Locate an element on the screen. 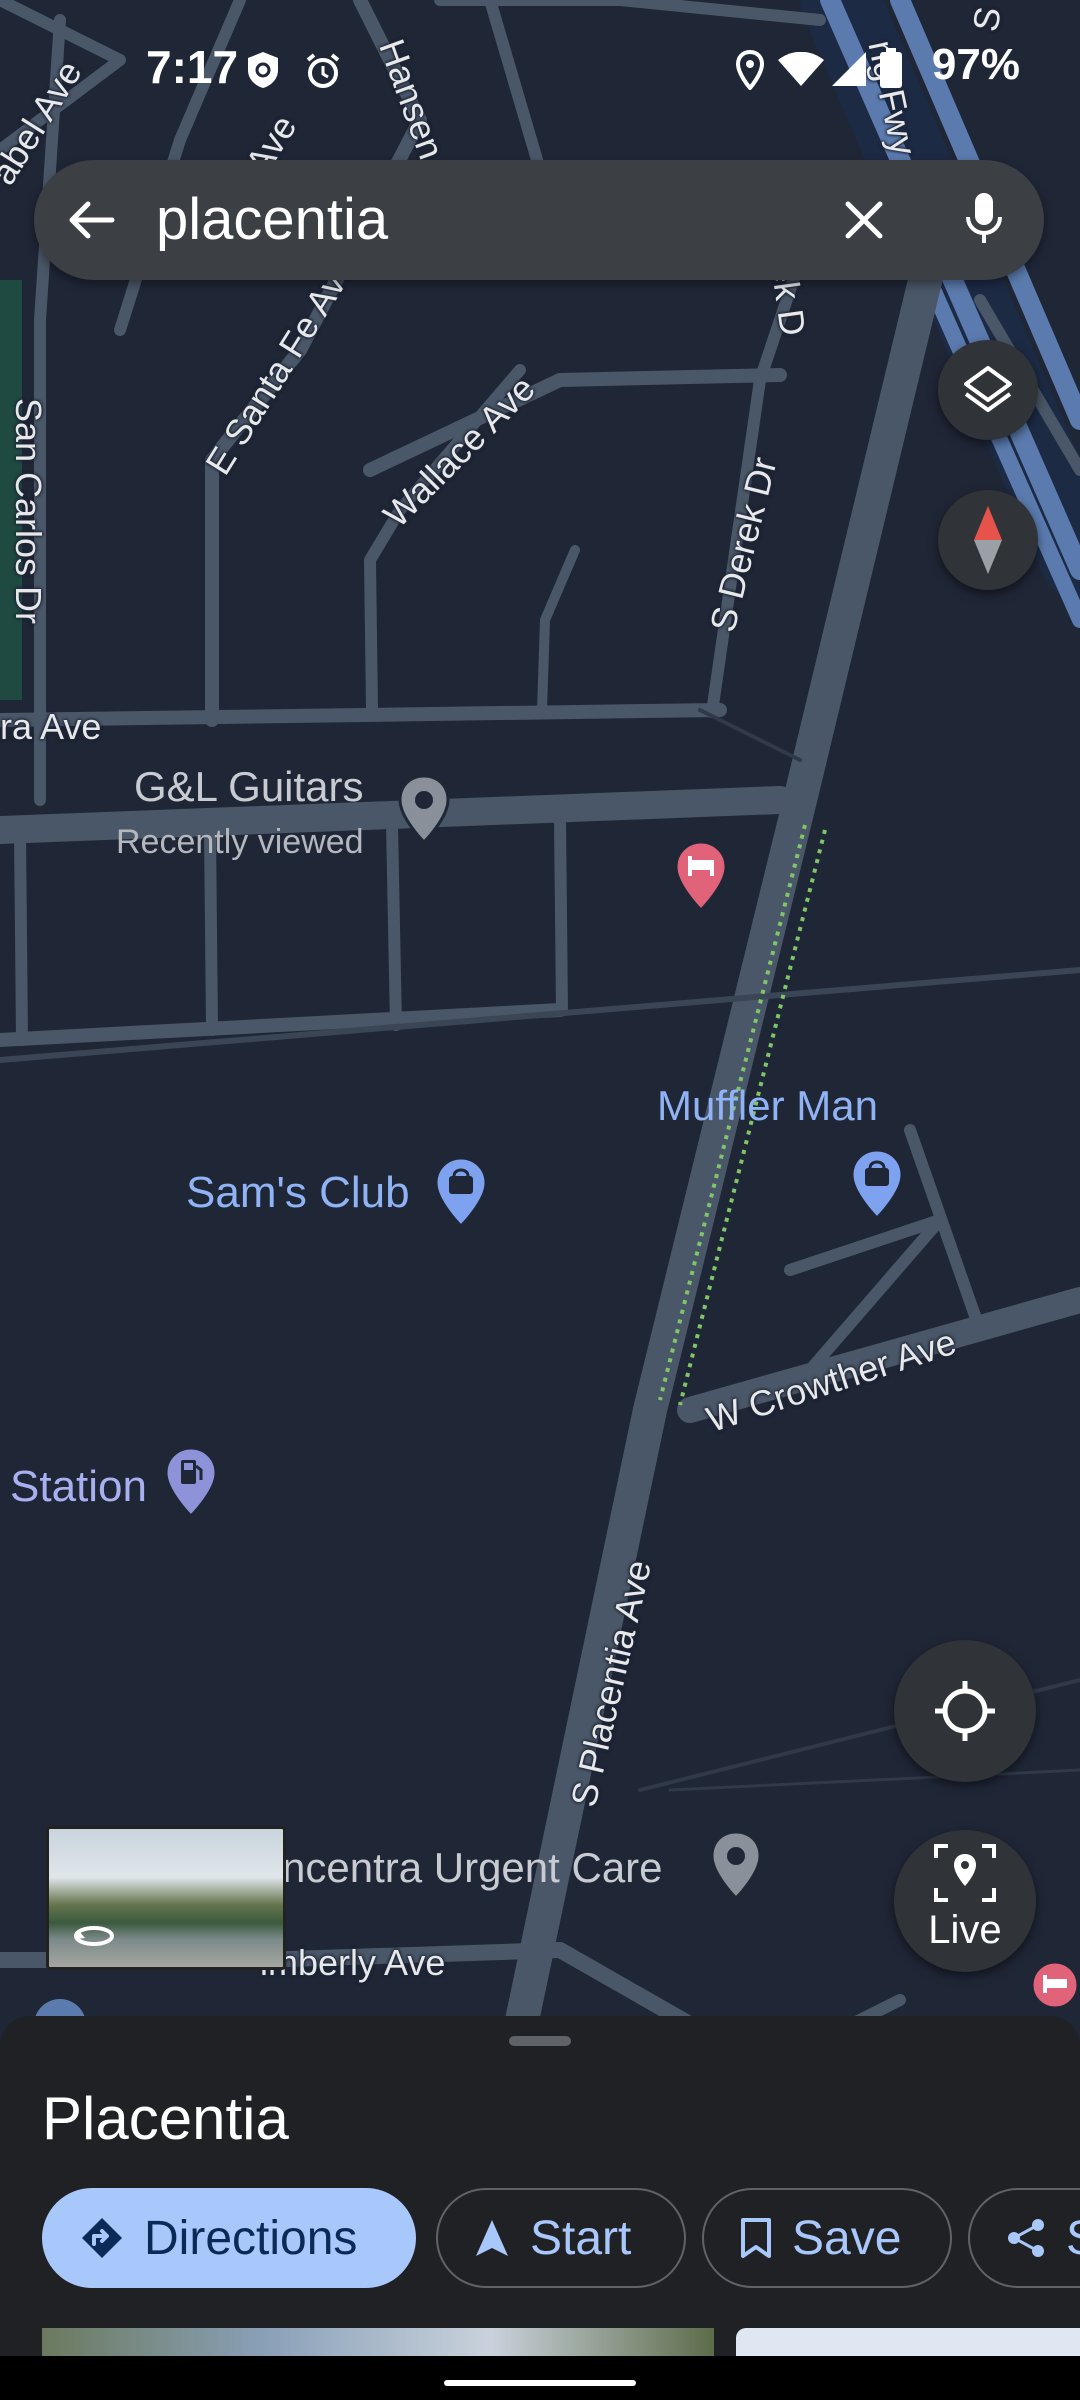 Image resolution: width=1080 pixels, height=2400 pixels. back-arrow-icon is located at coordinates (92, 220).